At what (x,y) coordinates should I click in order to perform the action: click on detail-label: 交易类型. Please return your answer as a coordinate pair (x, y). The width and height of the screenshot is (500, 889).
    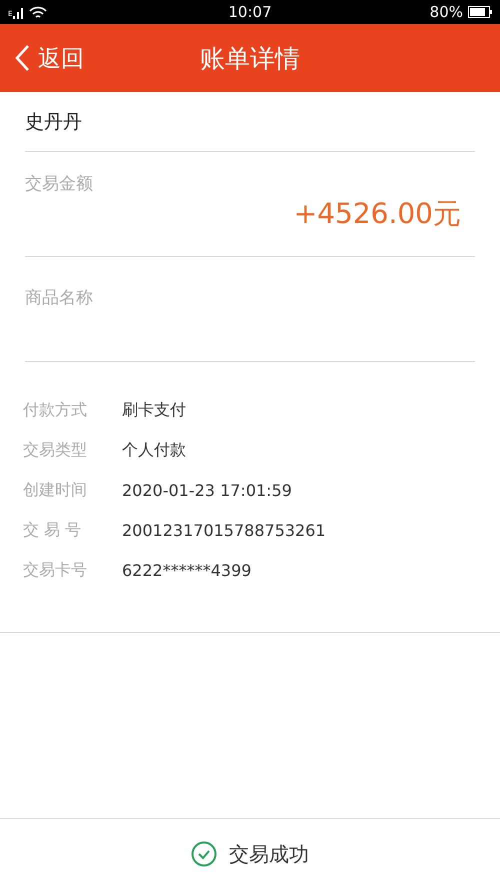
    Looking at the image, I should click on (55, 450).